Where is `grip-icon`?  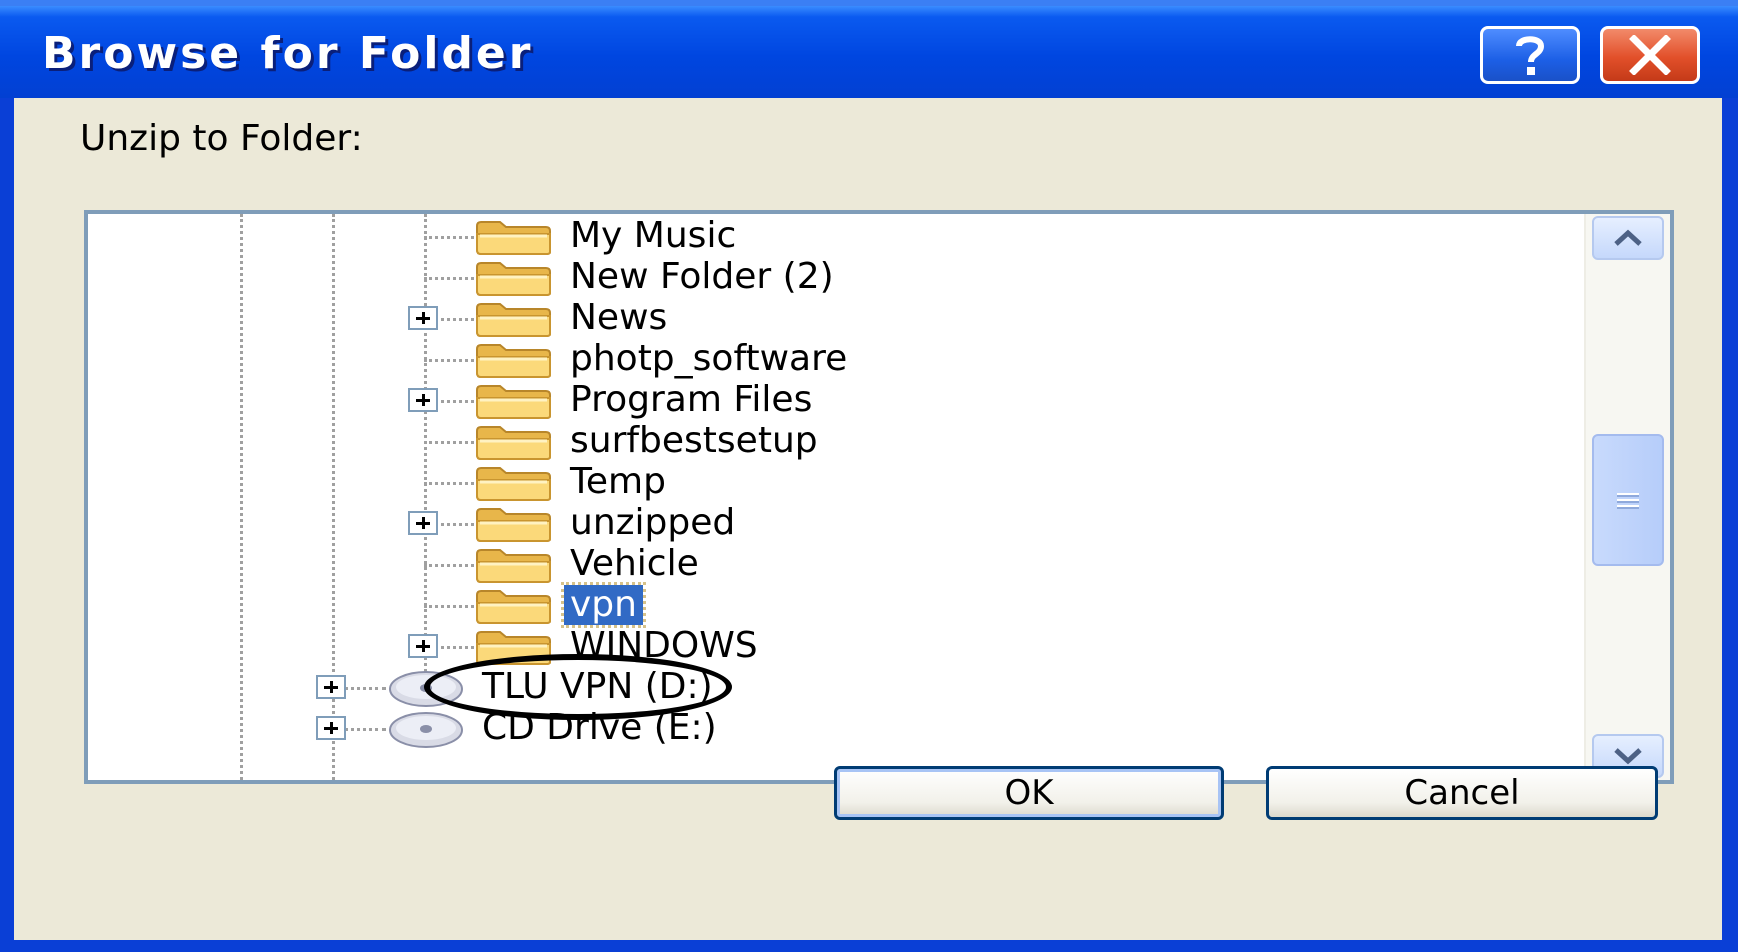
grip-icon is located at coordinates (1628, 501).